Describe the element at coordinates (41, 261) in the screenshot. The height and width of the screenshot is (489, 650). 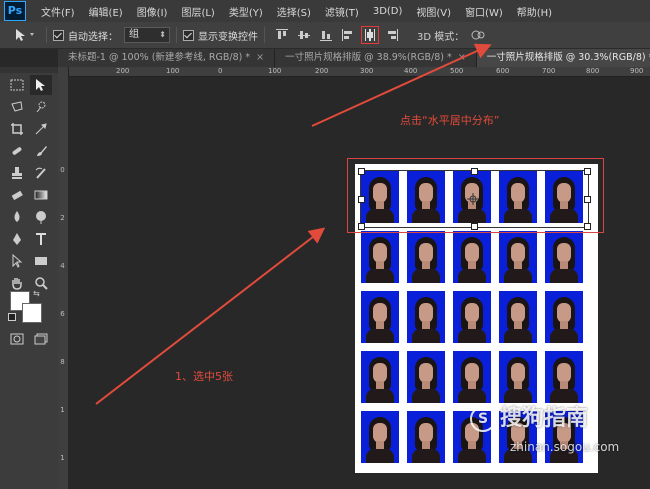
I see `shape-tool` at that location.